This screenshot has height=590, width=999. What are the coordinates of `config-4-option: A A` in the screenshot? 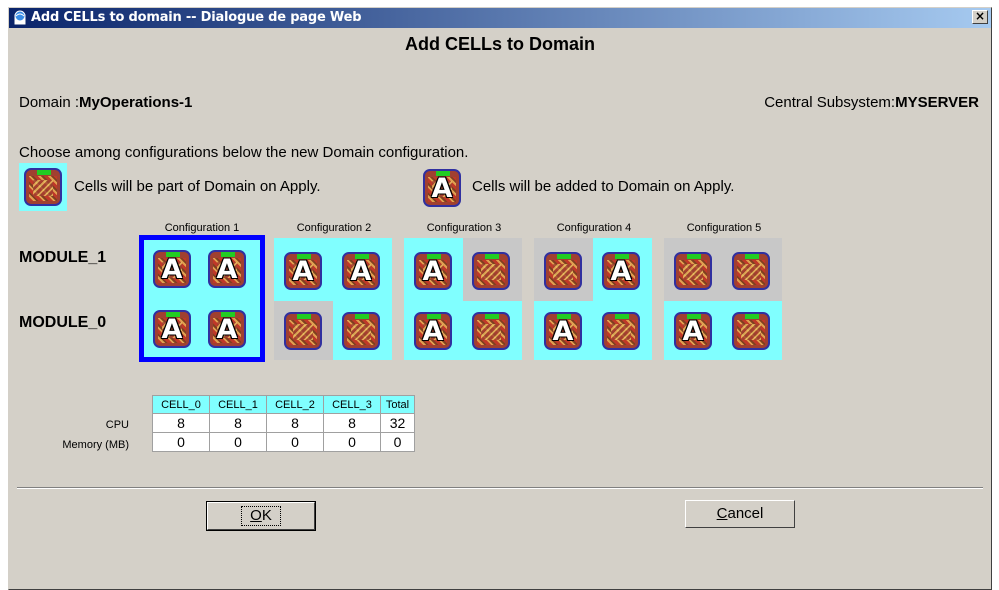 It's located at (593, 299).